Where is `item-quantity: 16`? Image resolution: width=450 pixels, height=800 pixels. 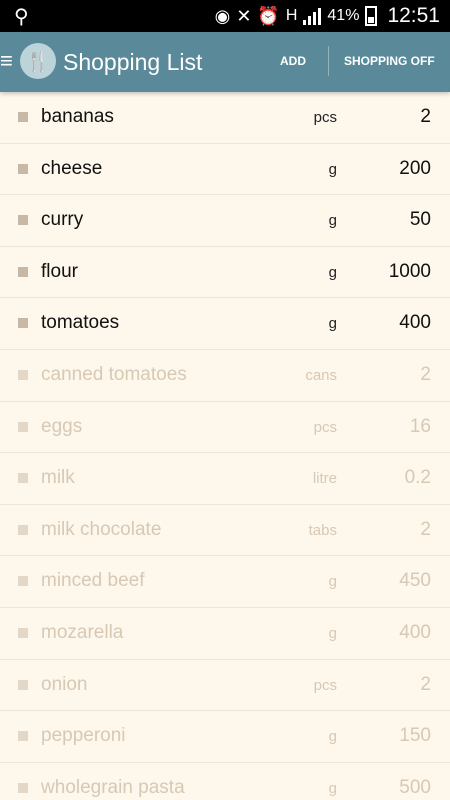 item-quantity: 16 is located at coordinates (420, 426).